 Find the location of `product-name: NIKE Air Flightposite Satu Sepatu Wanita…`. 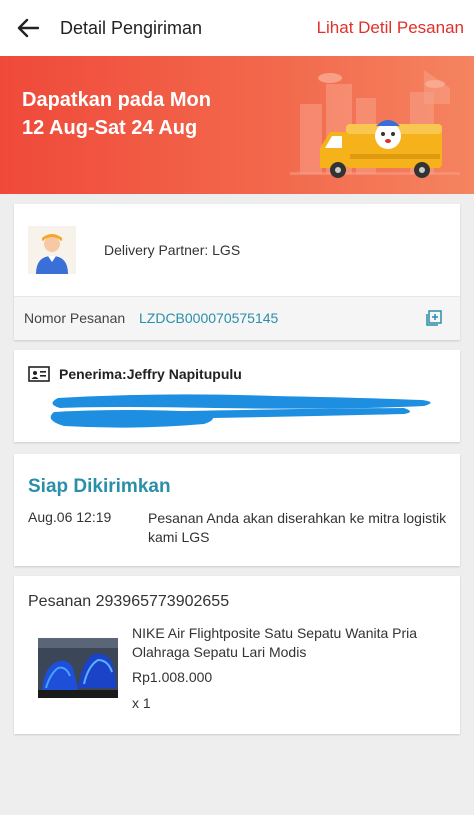

product-name: NIKE Air Flightposite Satu Sepatu Wanita… is located at coordinates (292, 643).